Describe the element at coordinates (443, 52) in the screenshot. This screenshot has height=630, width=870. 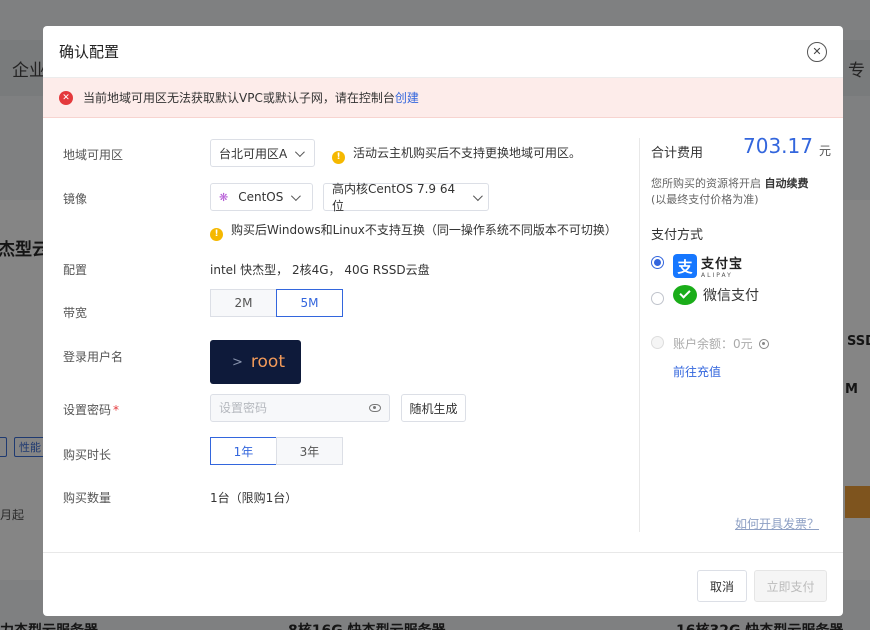
I see `modal-header: 确认配置 ✕` at that location.